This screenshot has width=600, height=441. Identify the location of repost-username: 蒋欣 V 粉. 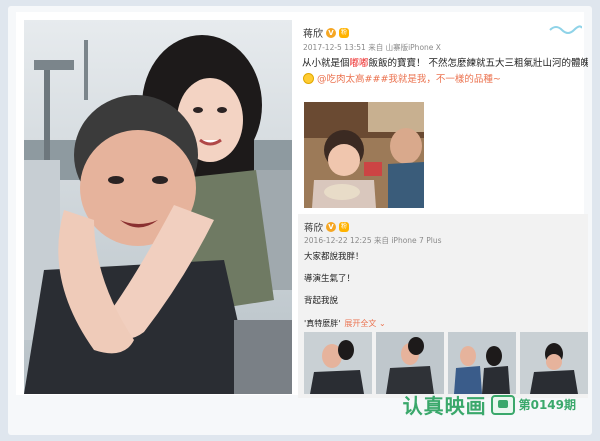
(327, 227).